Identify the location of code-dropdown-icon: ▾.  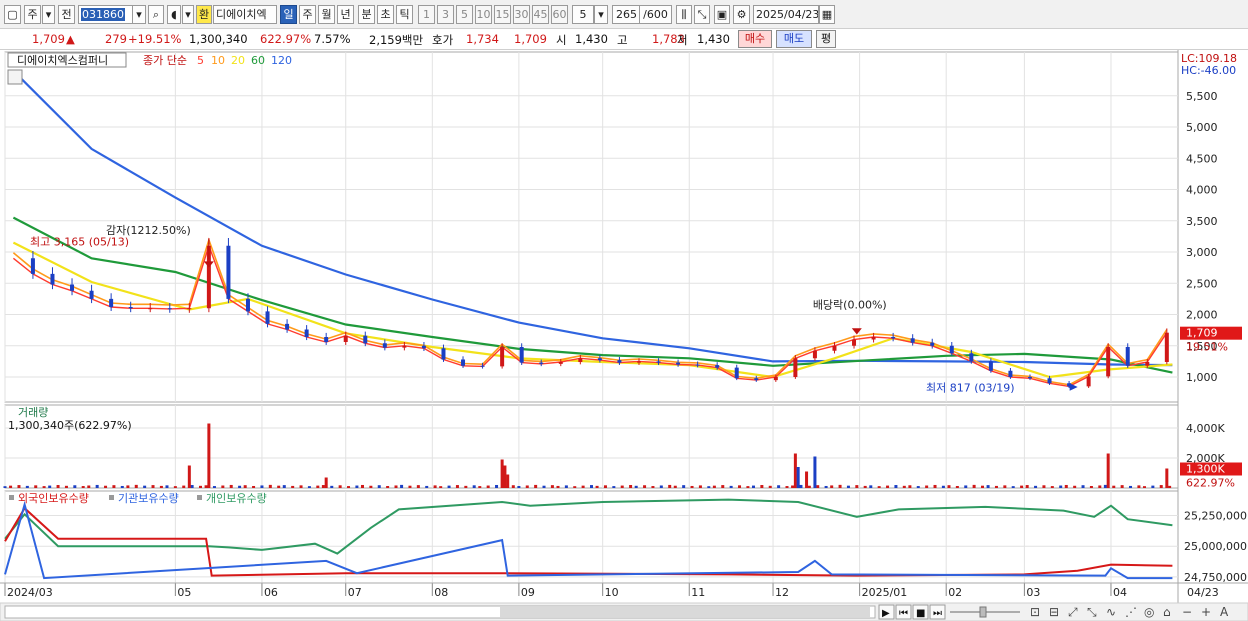
(139, 14).